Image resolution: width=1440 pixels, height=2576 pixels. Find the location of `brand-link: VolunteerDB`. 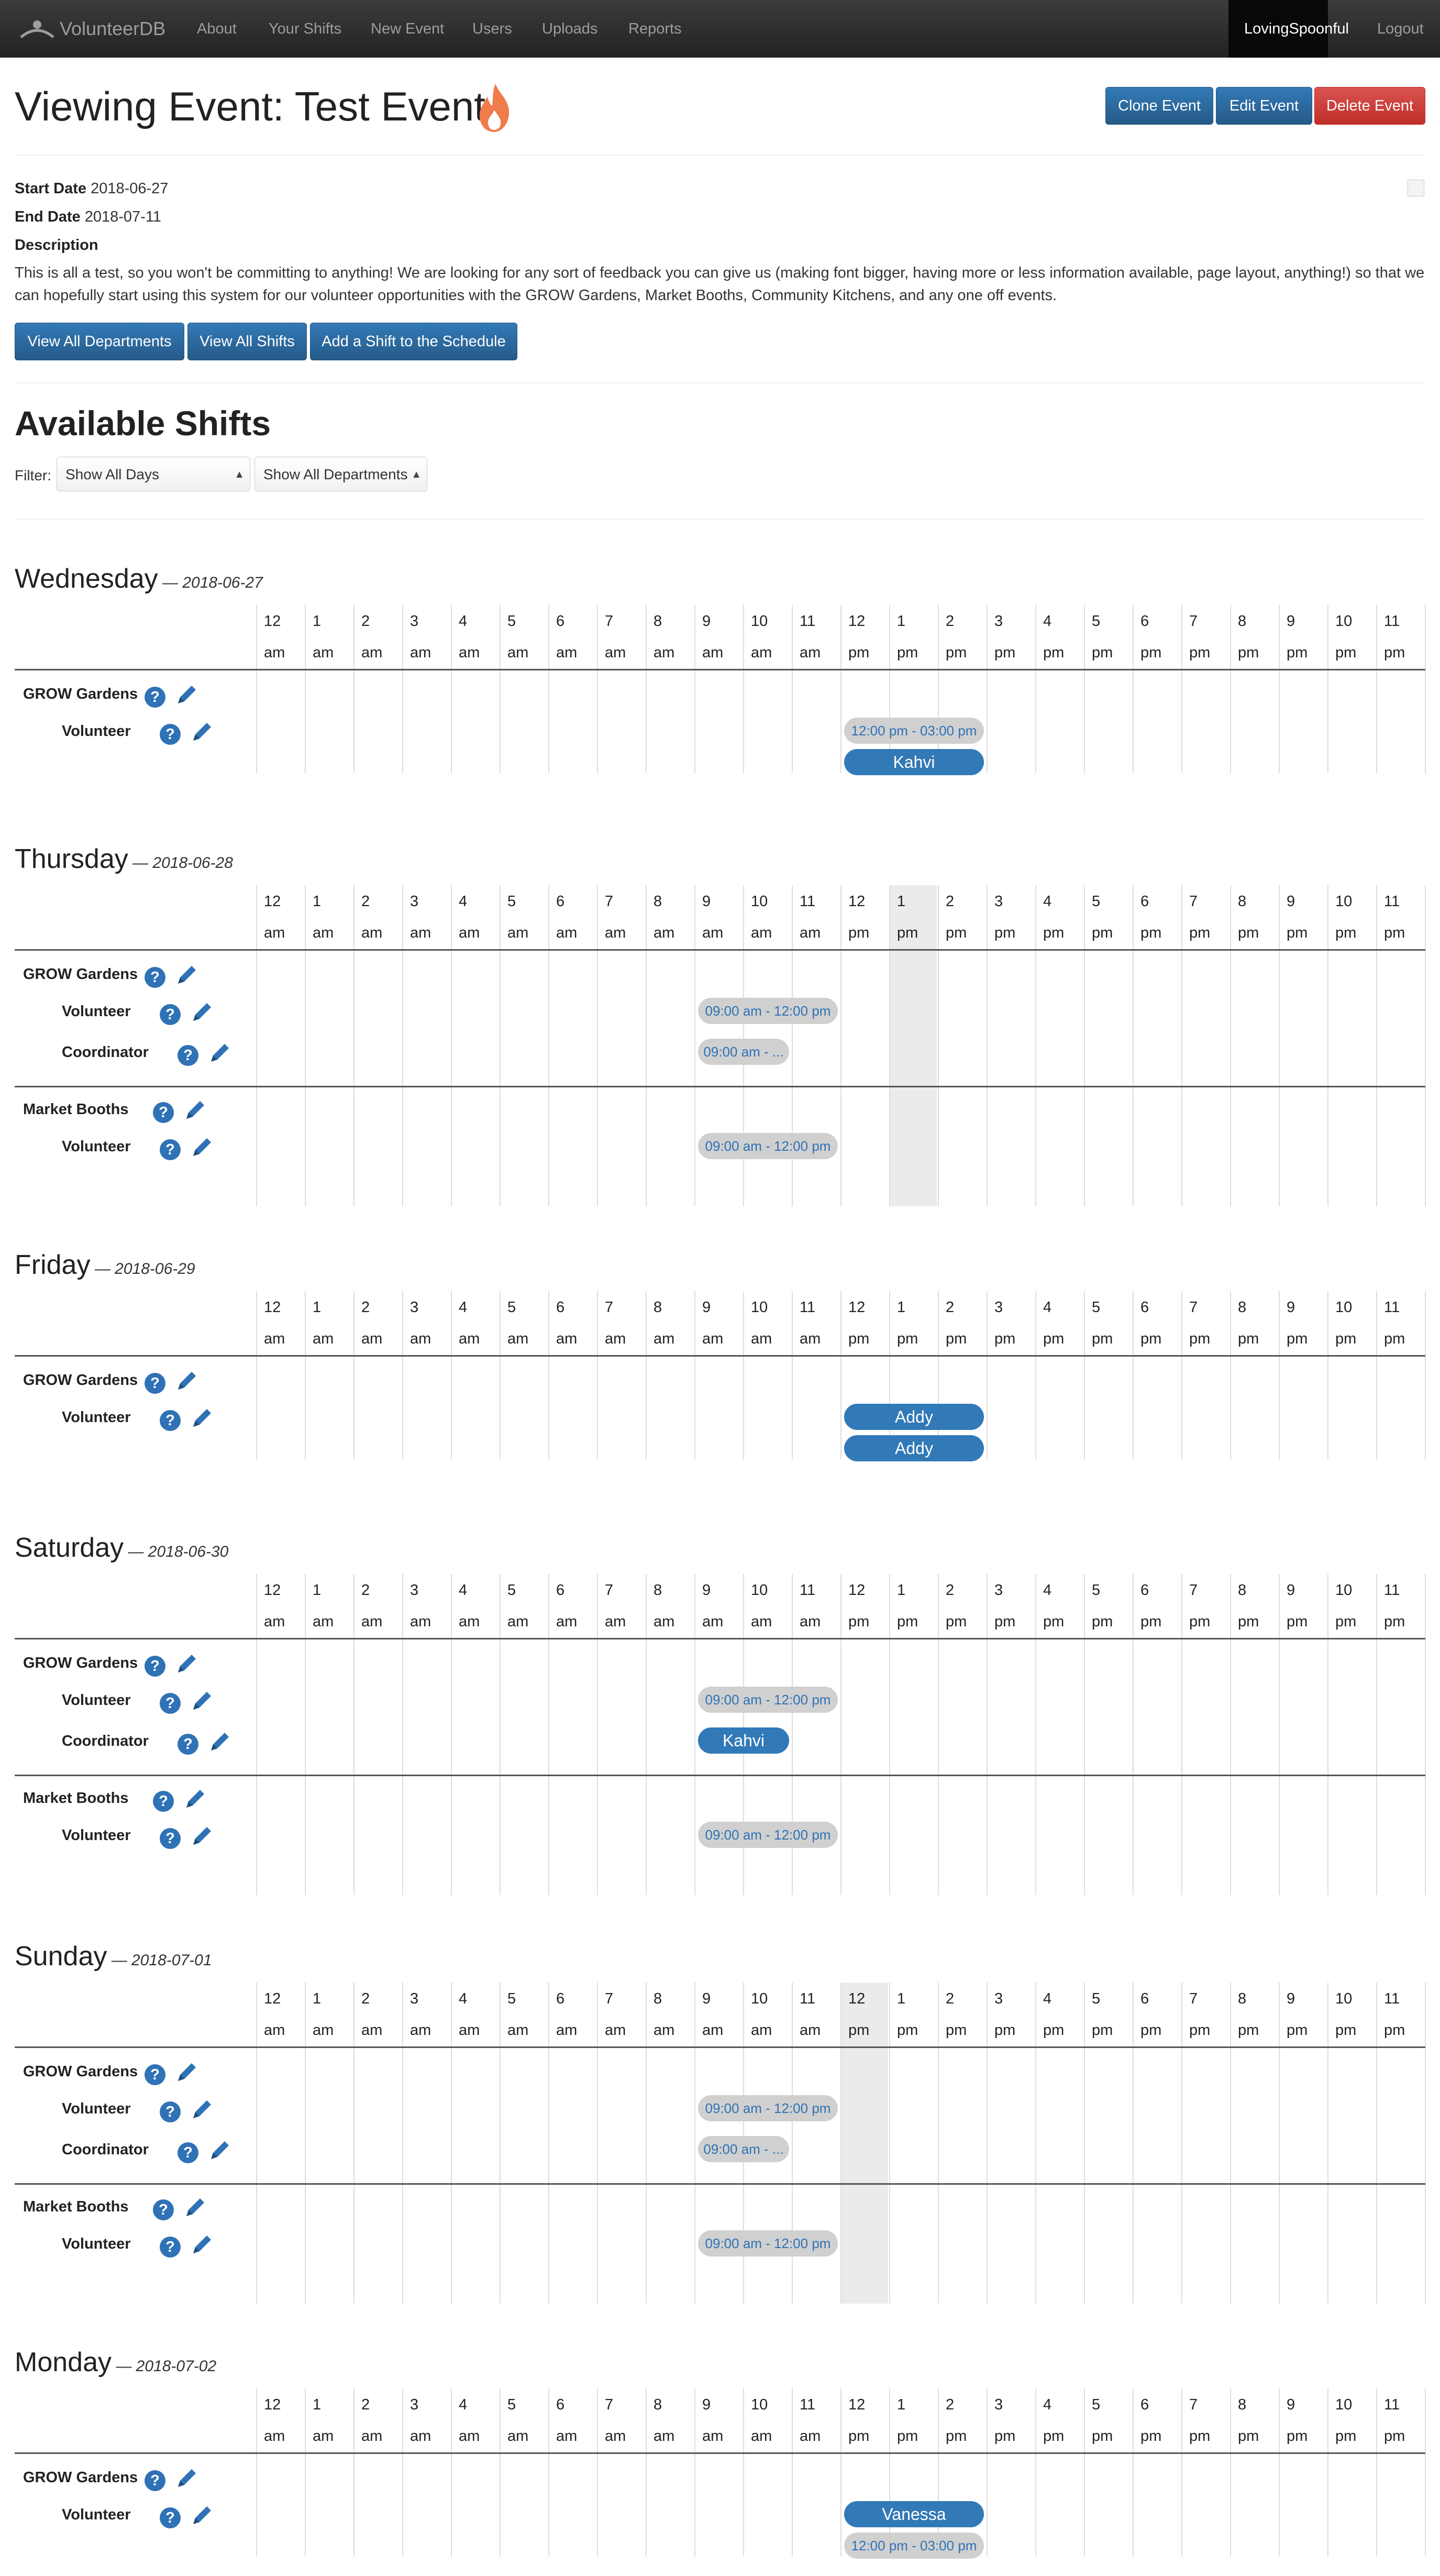

brand-link: VolunteerDB is located at coordinates (92, 29).